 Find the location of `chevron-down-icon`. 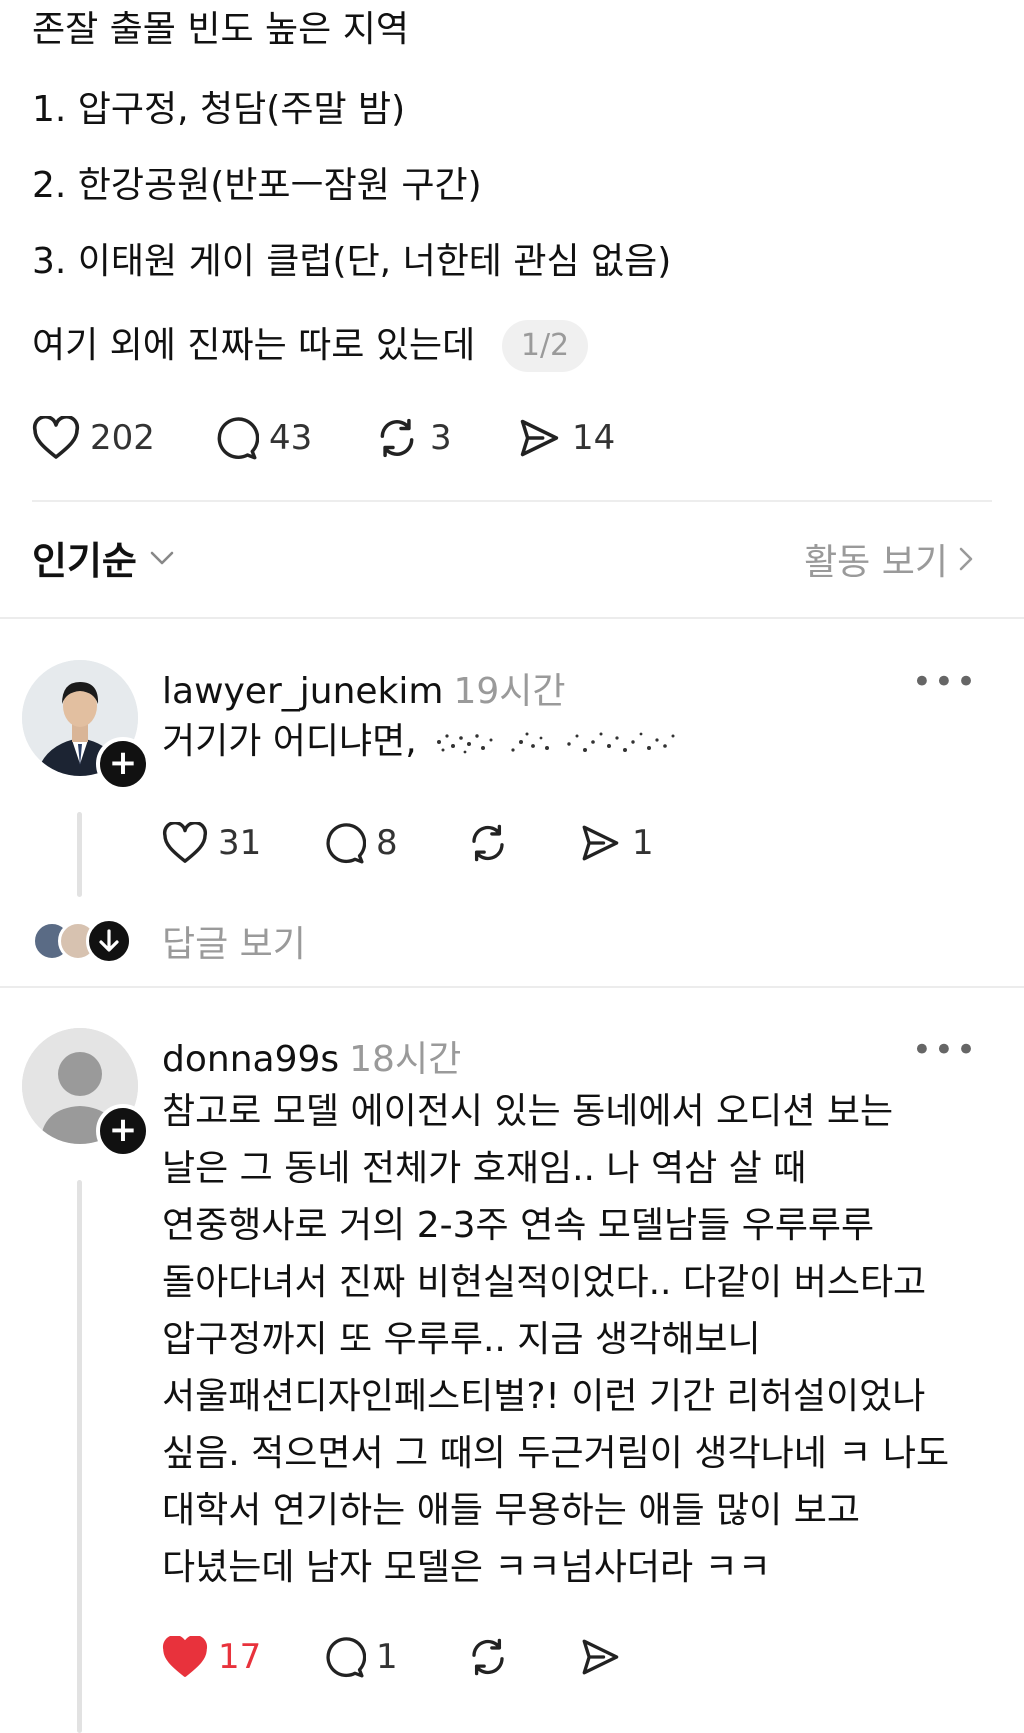

chevron-down-icon is located at coordinates (162, 557).